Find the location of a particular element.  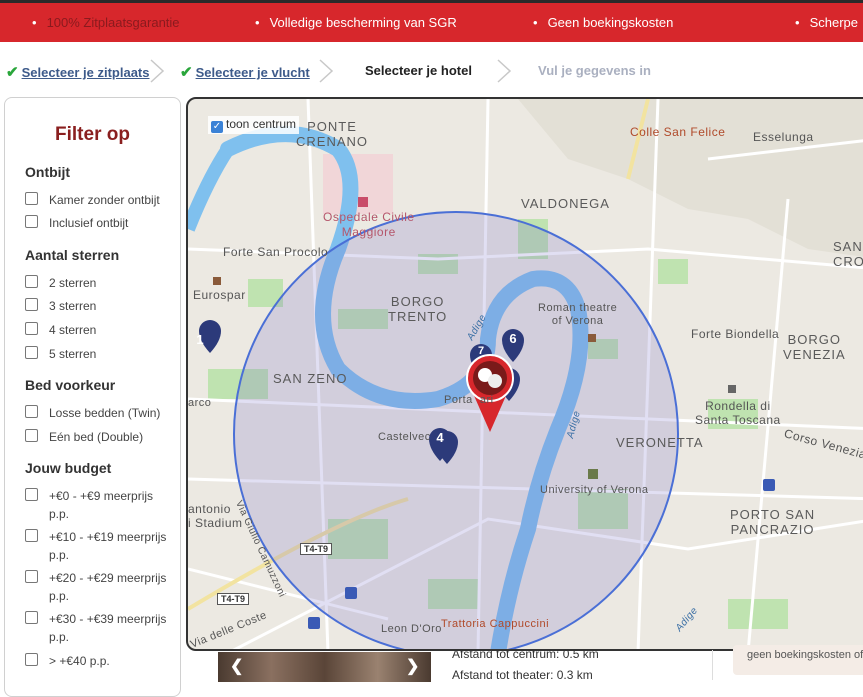

map-label: PORTO SAN PANCRAZIO is located at coordinates (773, 522).